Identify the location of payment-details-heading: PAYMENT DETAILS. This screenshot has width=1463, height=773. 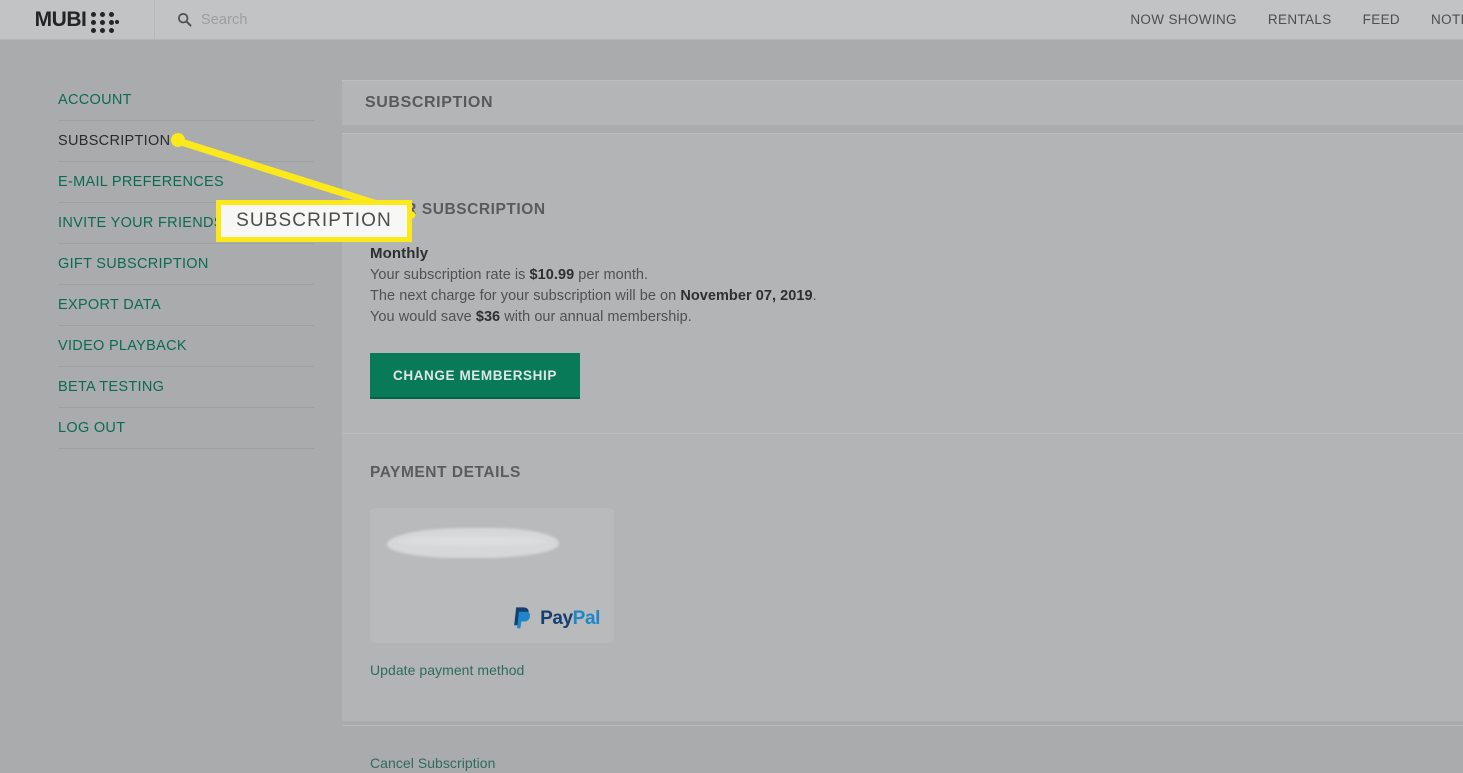
(445, 472).